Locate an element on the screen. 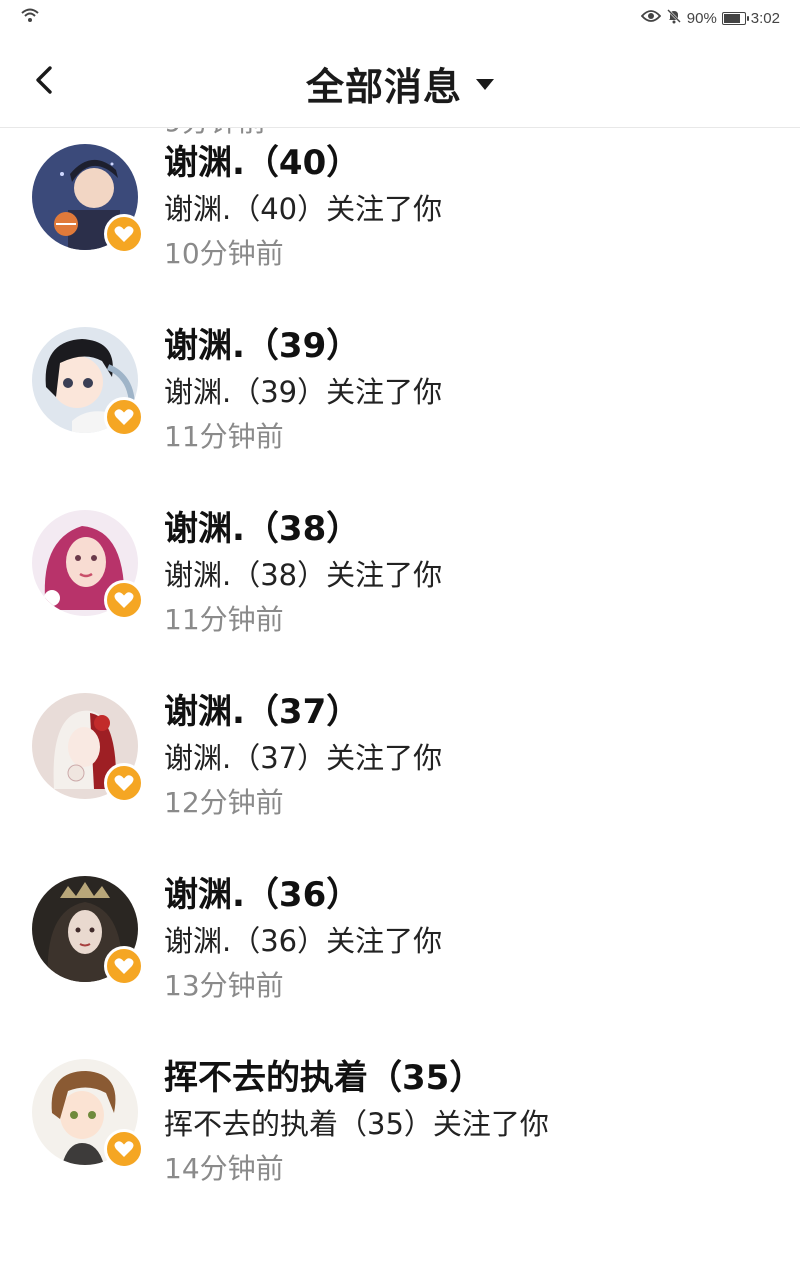 The image size is (800, 1280). battery-level is located at coordinates (731, 18).